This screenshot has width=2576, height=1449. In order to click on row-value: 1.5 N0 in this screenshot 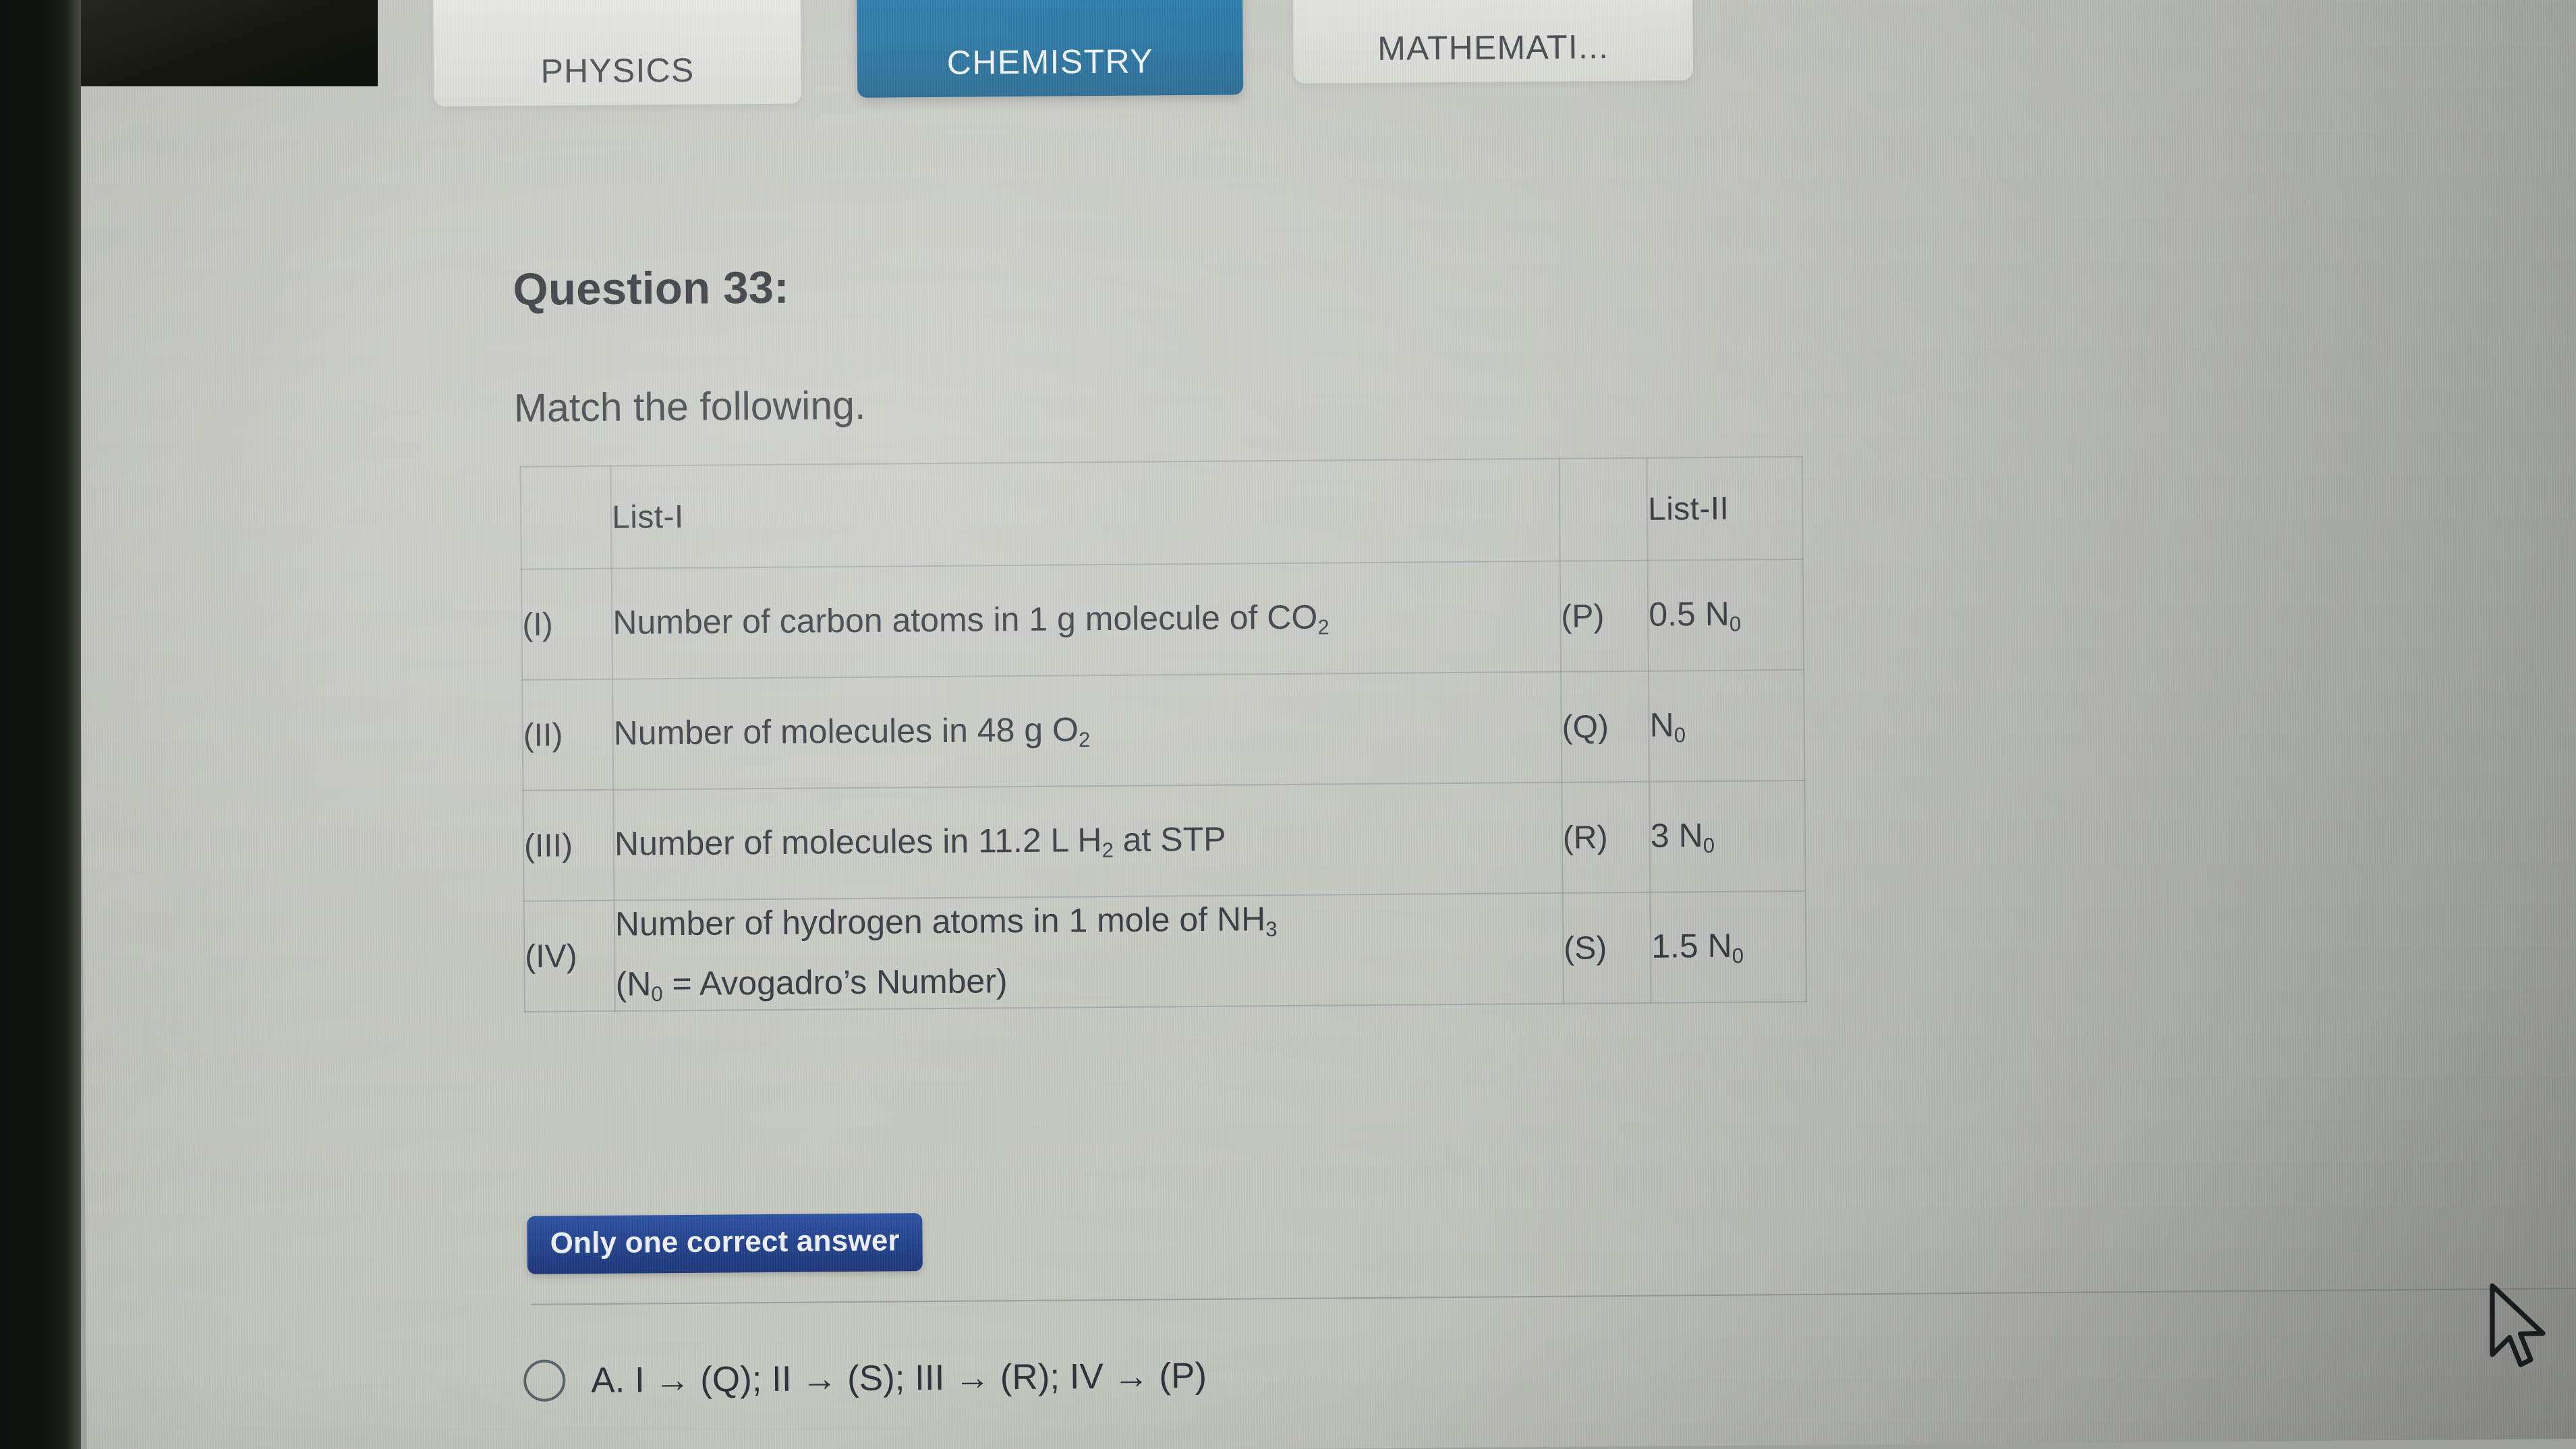, I will do `click(1728, 946)`.